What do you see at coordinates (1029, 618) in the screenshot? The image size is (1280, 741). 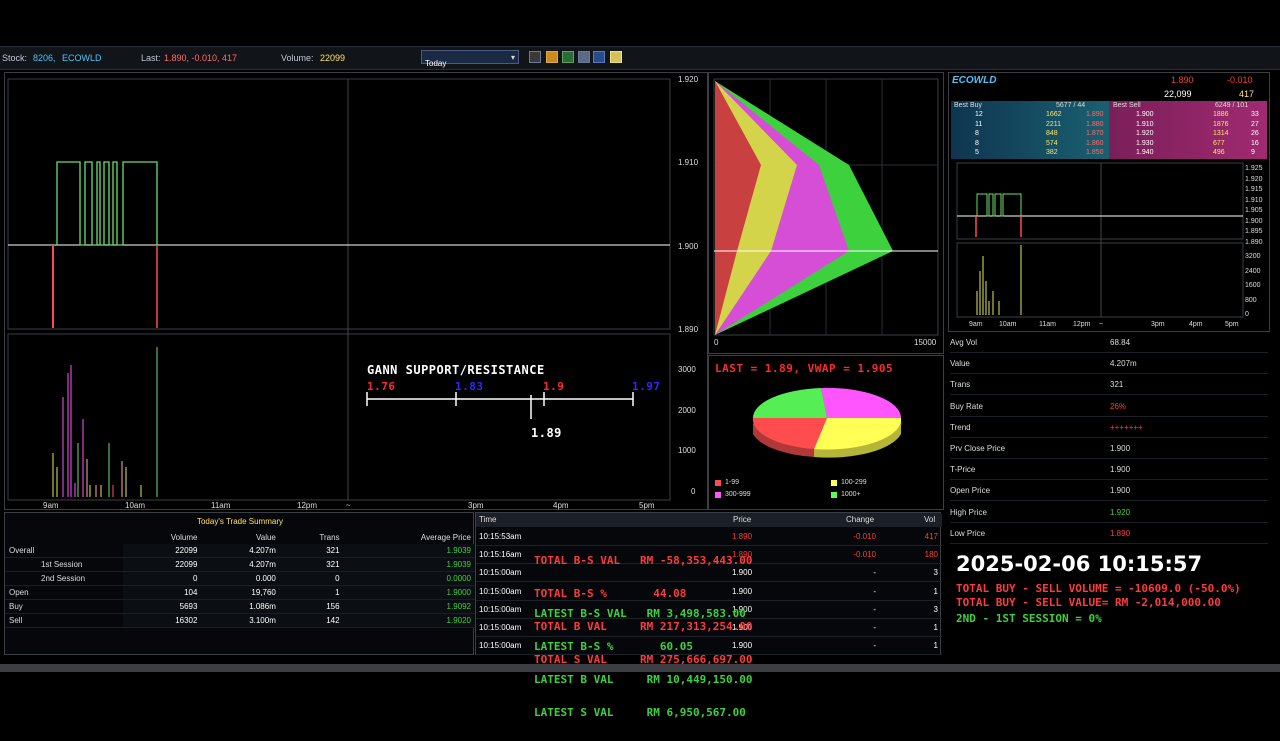 I see `session-line: 2ND - 1ST SESSION = 0%` at bounding box center [1029, 618].